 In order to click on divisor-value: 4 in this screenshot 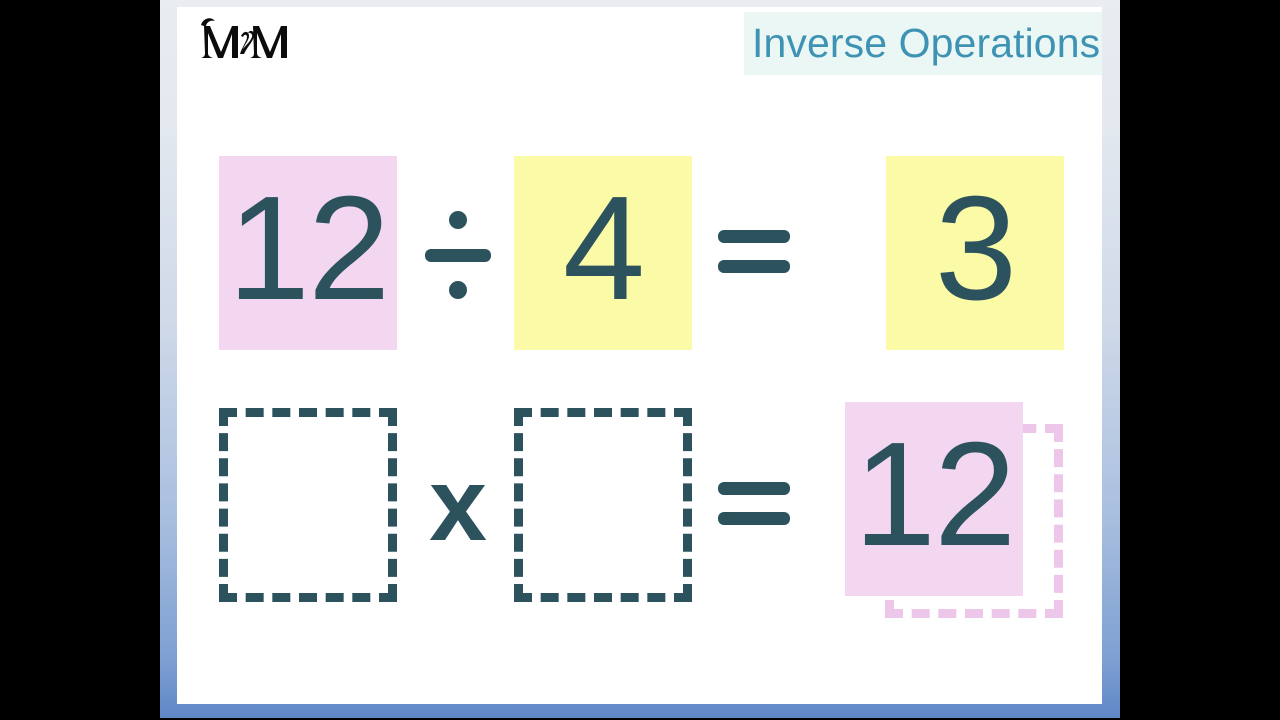, I will do `click(603, 248)`.